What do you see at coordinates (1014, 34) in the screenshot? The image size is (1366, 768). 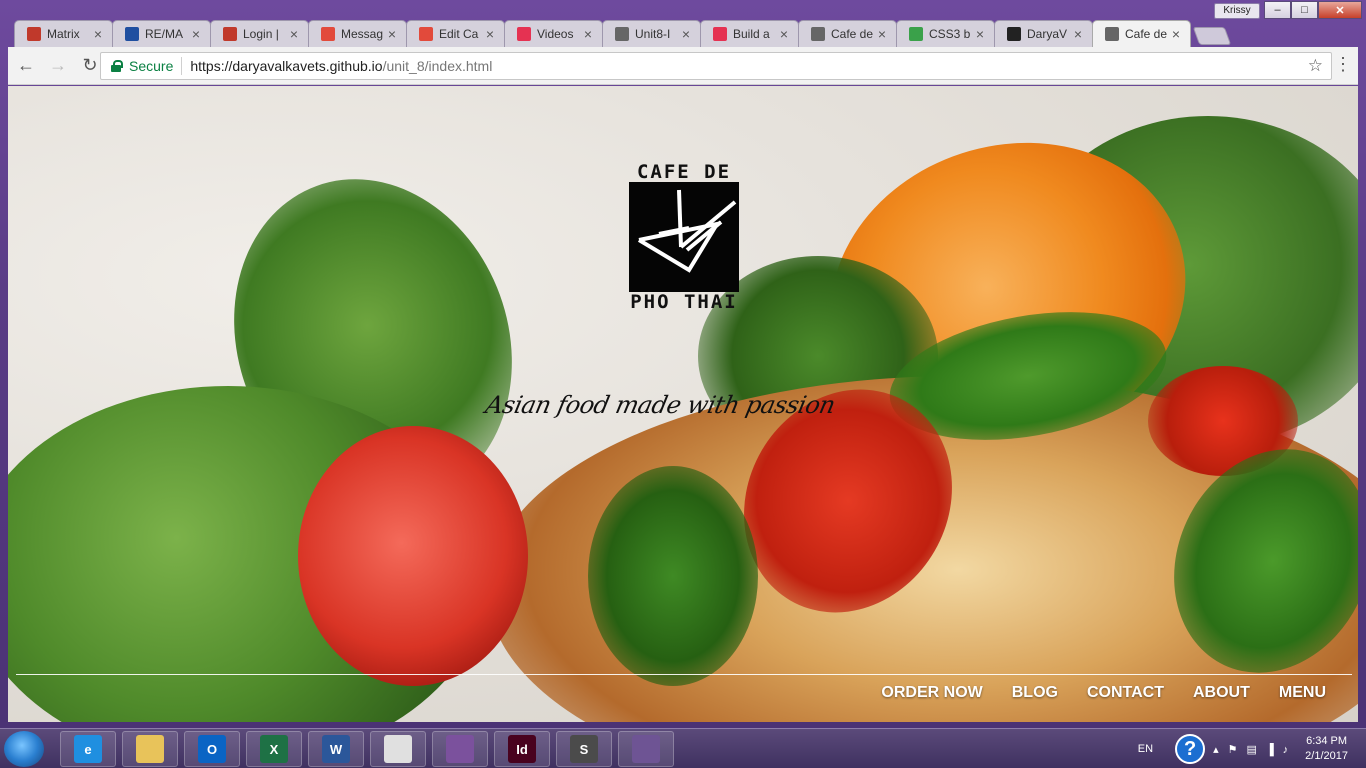 I see `github-icon` at bounding box center [1014, 34].